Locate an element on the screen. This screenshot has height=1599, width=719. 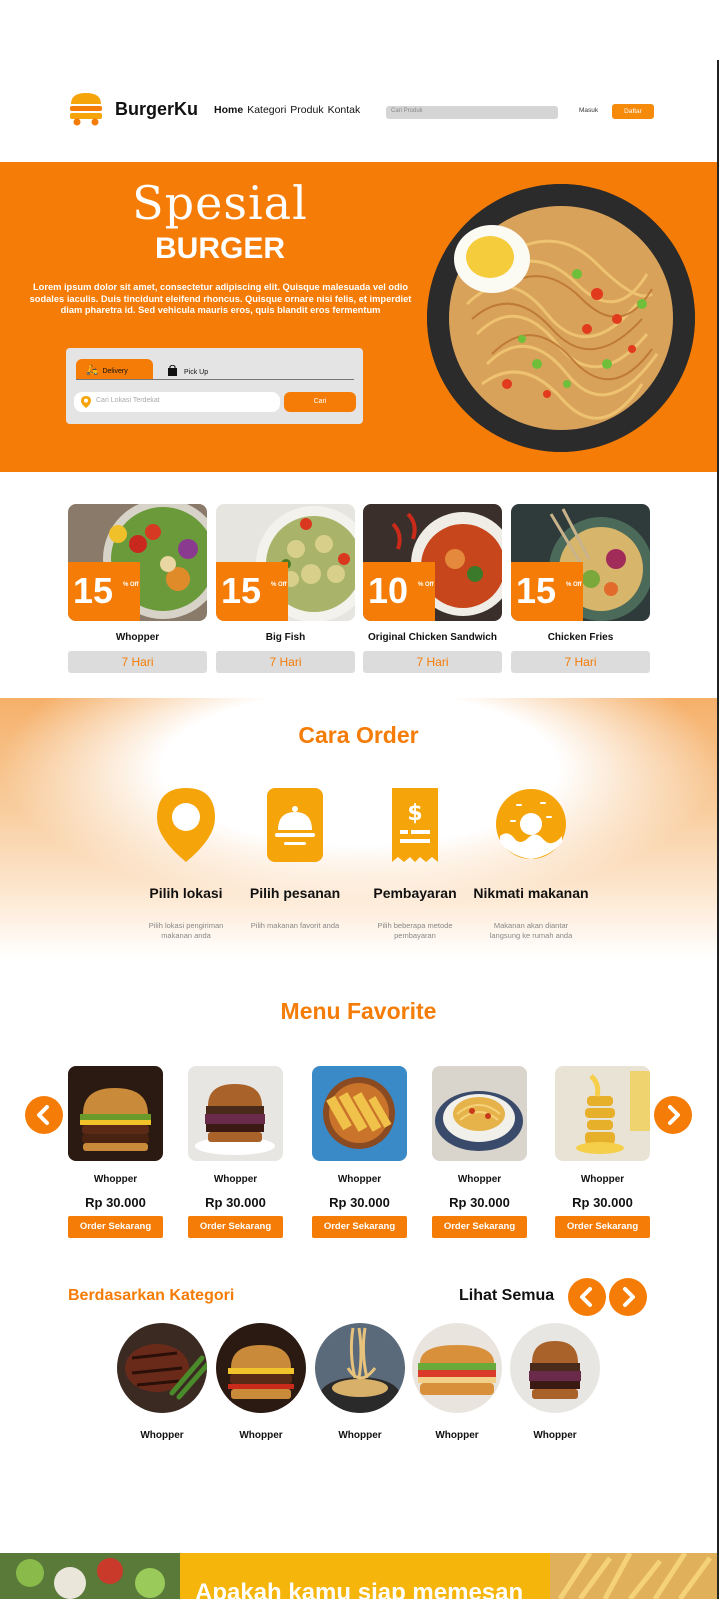
nav-item-home: Home is located at coordinates (228, 110).